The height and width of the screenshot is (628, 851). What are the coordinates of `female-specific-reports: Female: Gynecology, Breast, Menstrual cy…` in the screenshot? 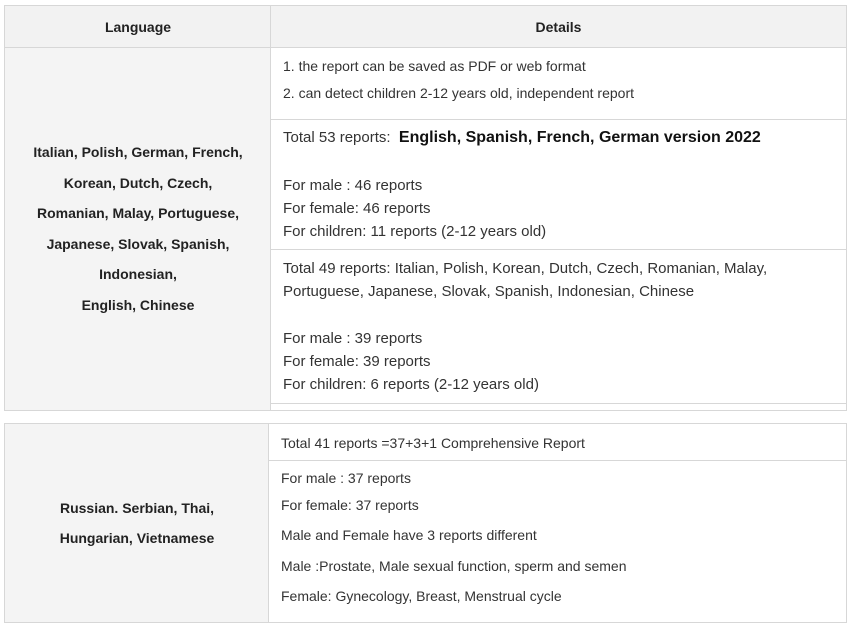 It's located at (421, 596).